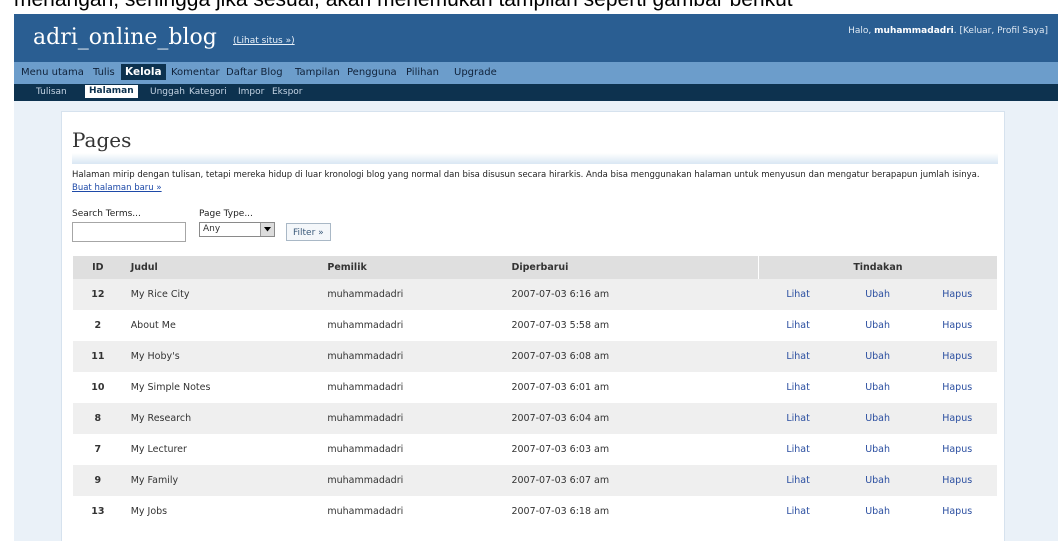  What do you see at coordinates (102, 140) in the screenshot?
I see `page-title: Pages` at bounding box center [102, 140].